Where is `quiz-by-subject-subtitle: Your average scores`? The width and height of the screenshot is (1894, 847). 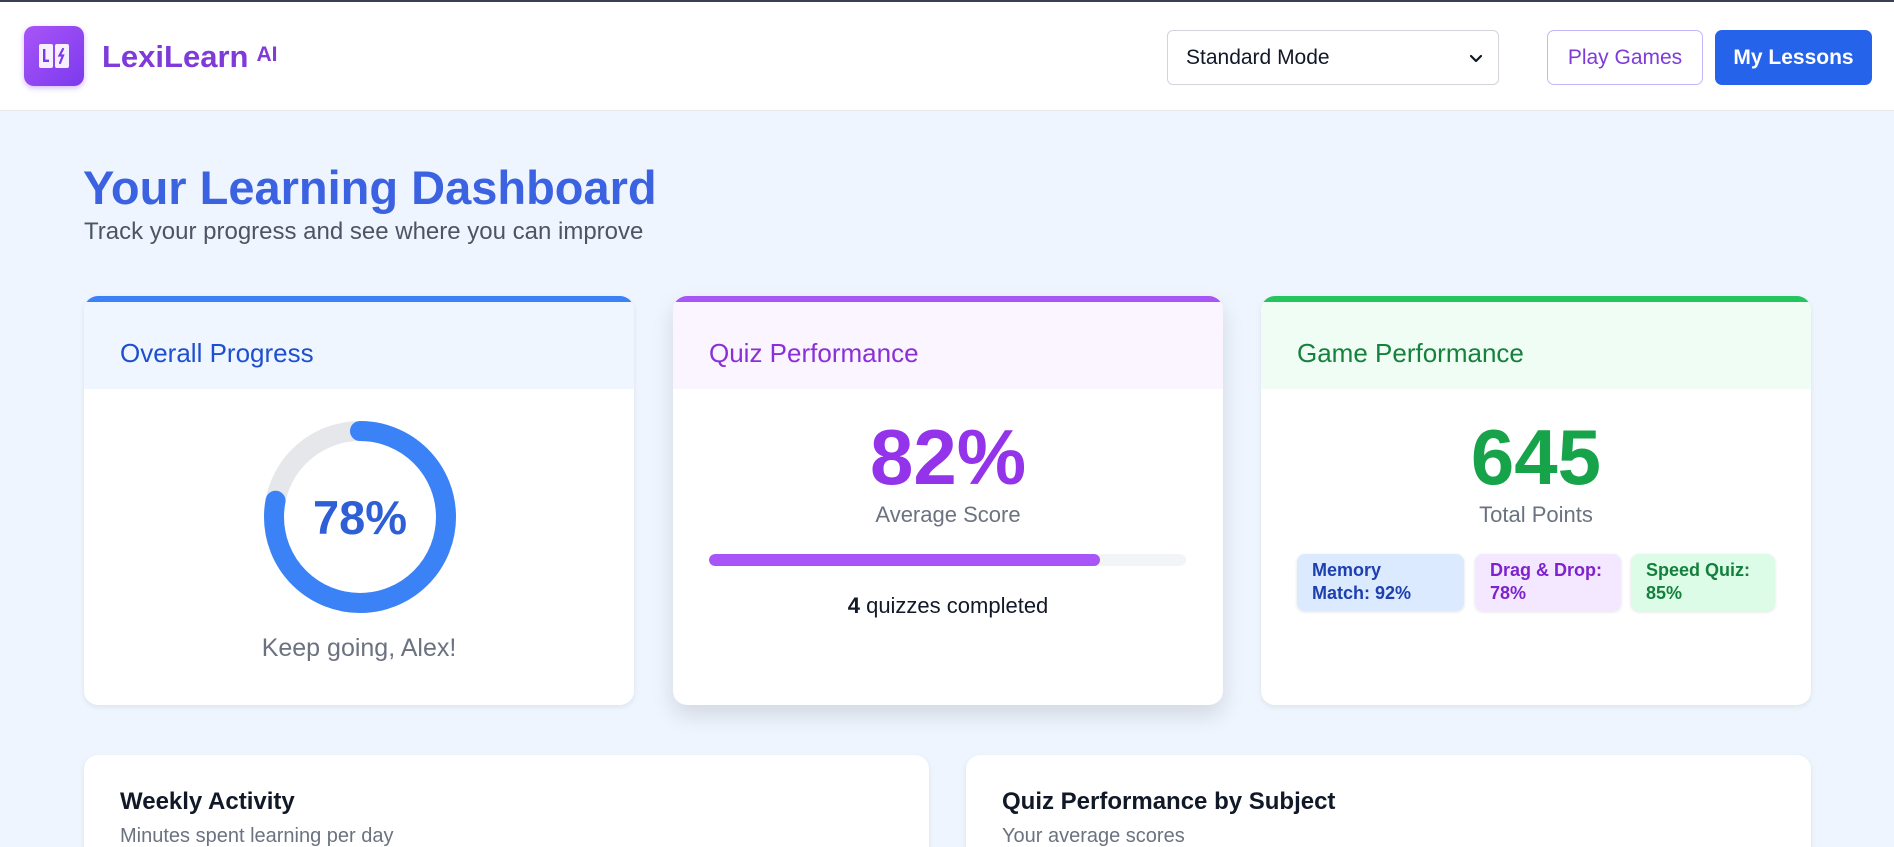 quiz-by-subject-subtitle: Your average scores is located at coordinates (1093, 836).